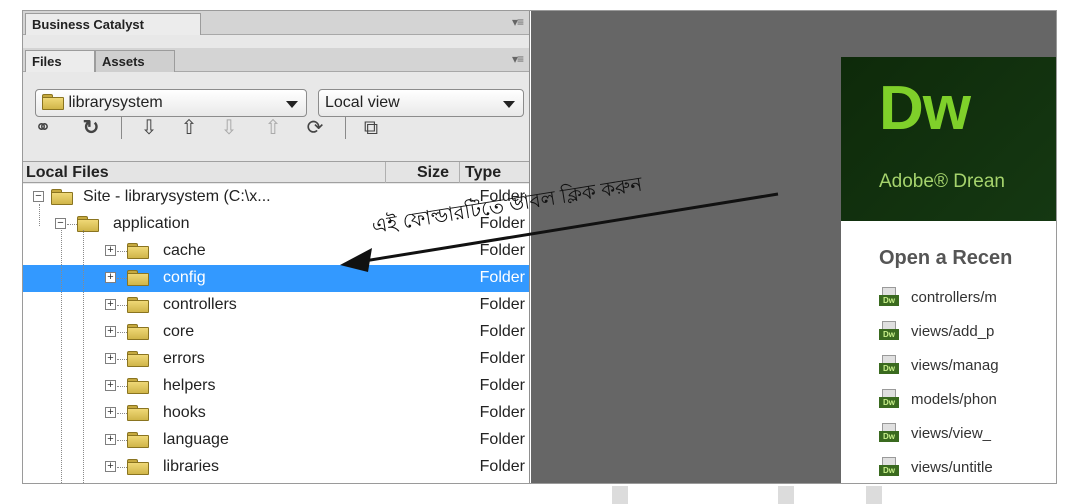  Describe the element at coordinates (115, 102) in the screenshot. I see `site-select-value: librarysystem` at that location.